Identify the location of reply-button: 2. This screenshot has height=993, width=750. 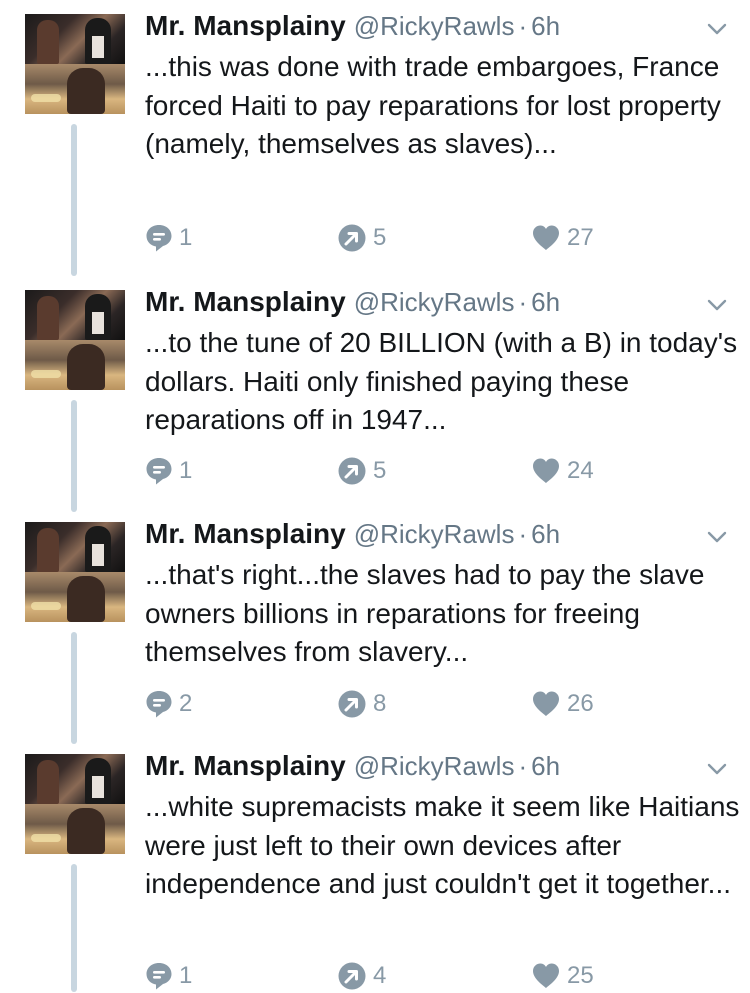
(168, 704).